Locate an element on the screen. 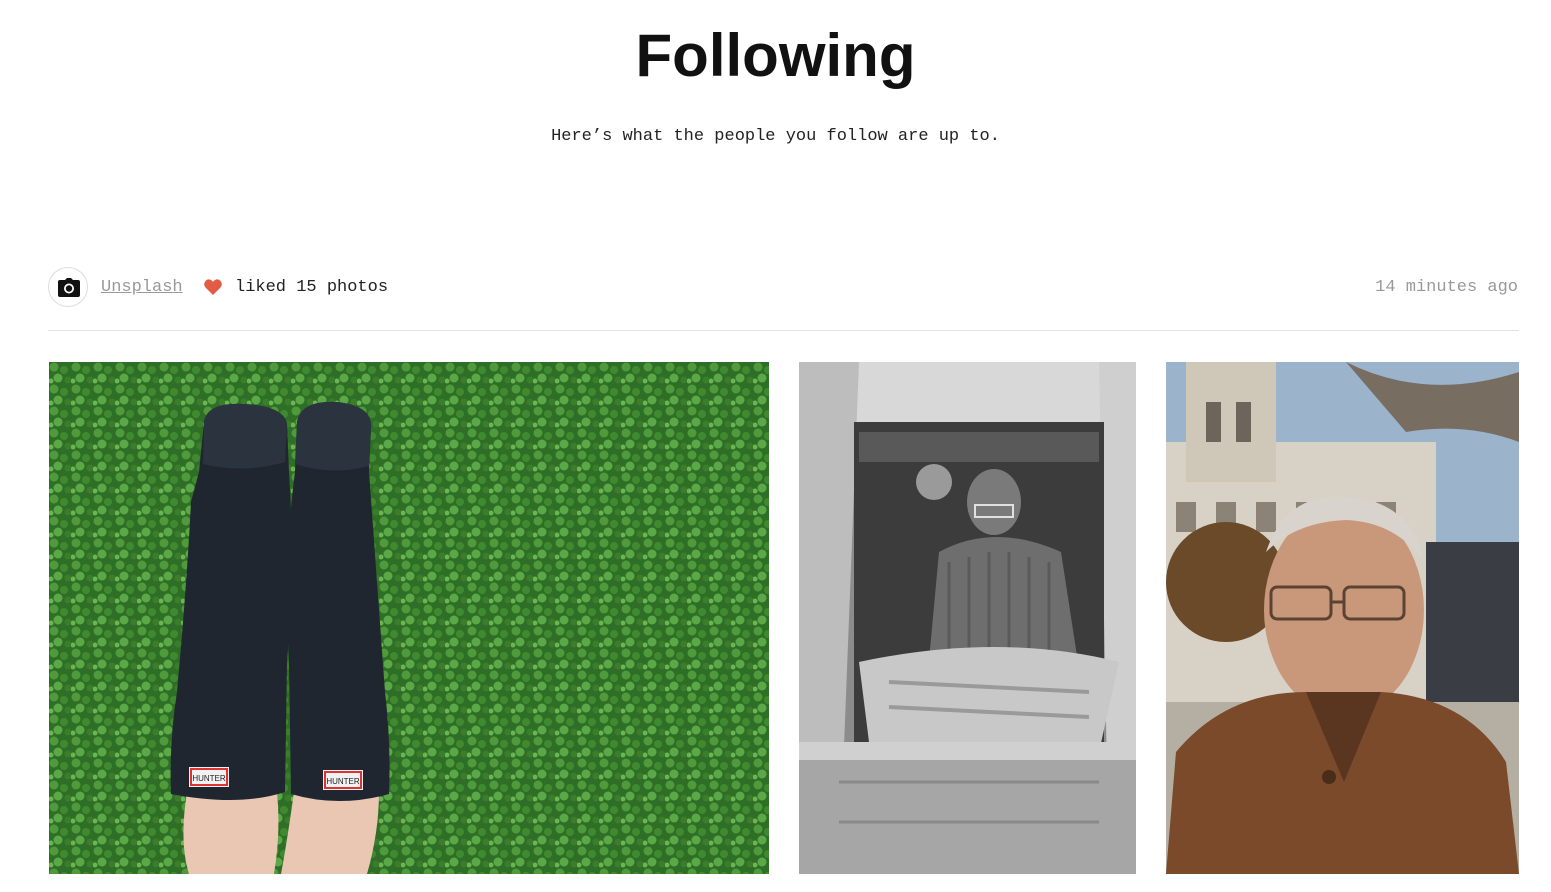 This screenshot has height=892, width=1551. timestamp: 14 minutes ago is located at coordinates (1446, 287).